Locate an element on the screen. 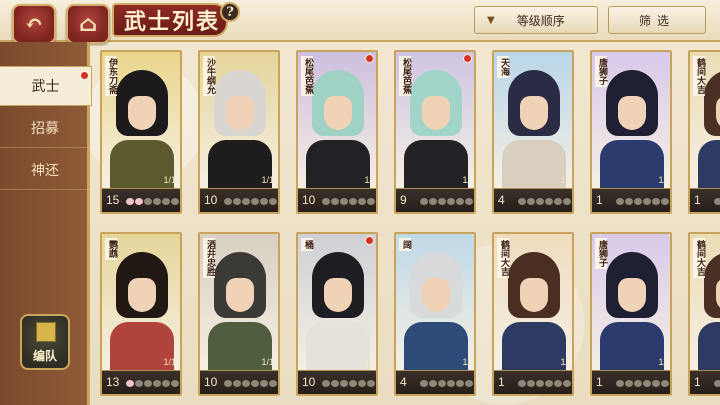 The height and width of the screenshot is (405, 720). sidebar-item-samurai: 武士 is located at coordinates (46, 86).